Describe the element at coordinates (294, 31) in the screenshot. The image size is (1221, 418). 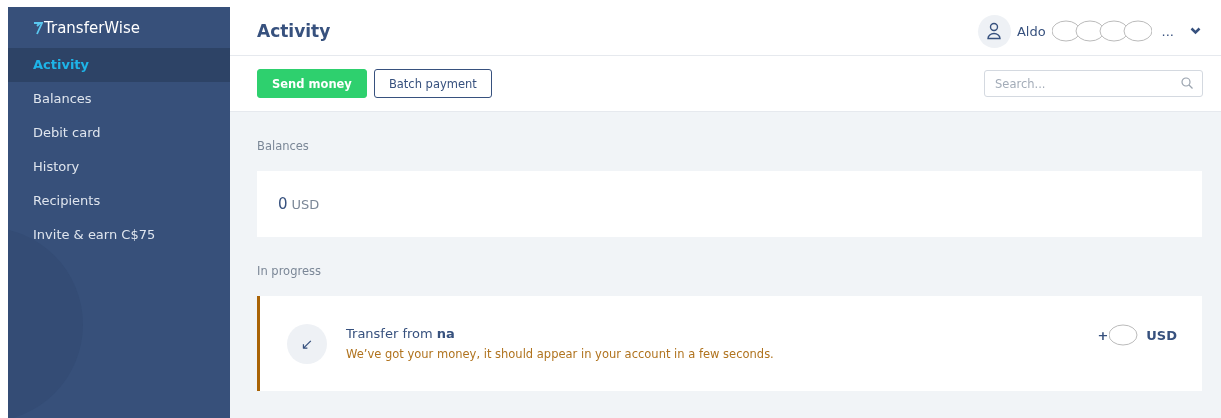
I see `page-title: Activity` at that location.